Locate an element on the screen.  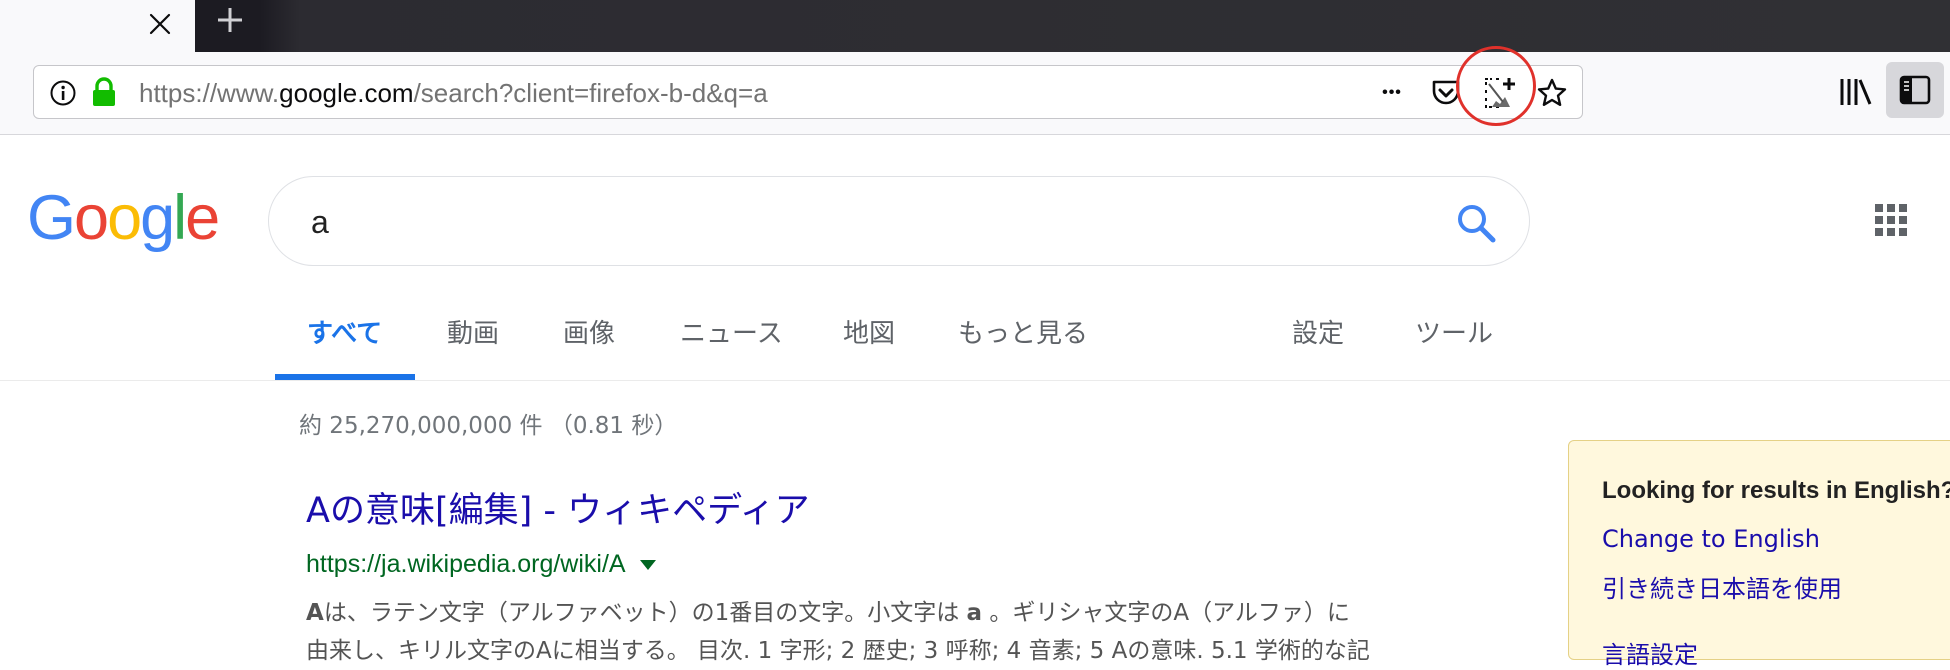
logo-letter-0: G is located at coordinates (51, 218).